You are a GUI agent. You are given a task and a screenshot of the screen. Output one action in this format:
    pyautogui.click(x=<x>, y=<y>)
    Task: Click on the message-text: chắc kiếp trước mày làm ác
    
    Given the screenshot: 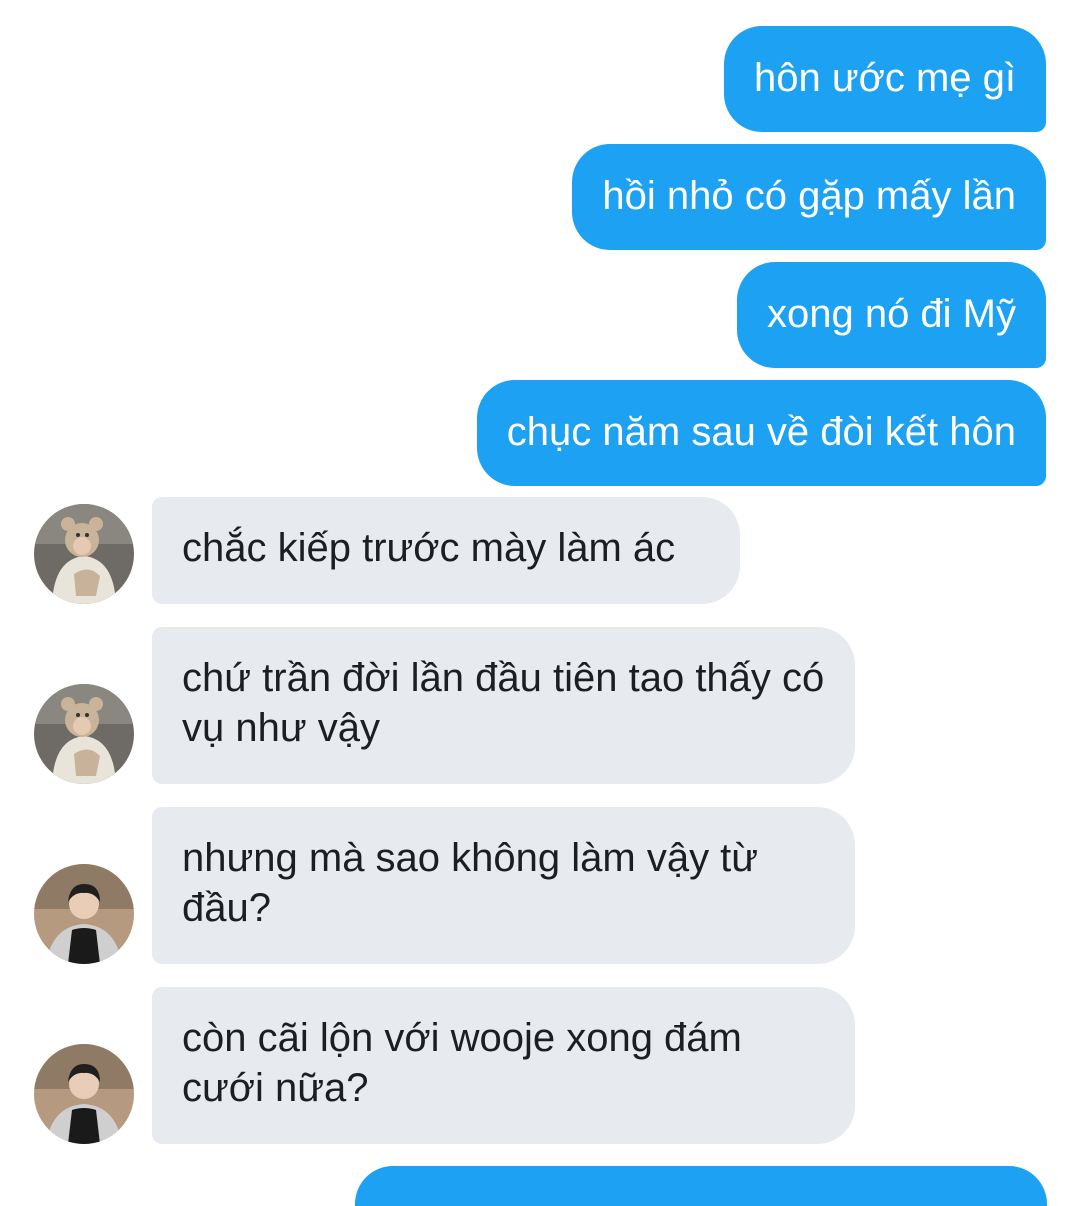 What is the action you would take?
    pyautogui.click(x=429, y=548)
    